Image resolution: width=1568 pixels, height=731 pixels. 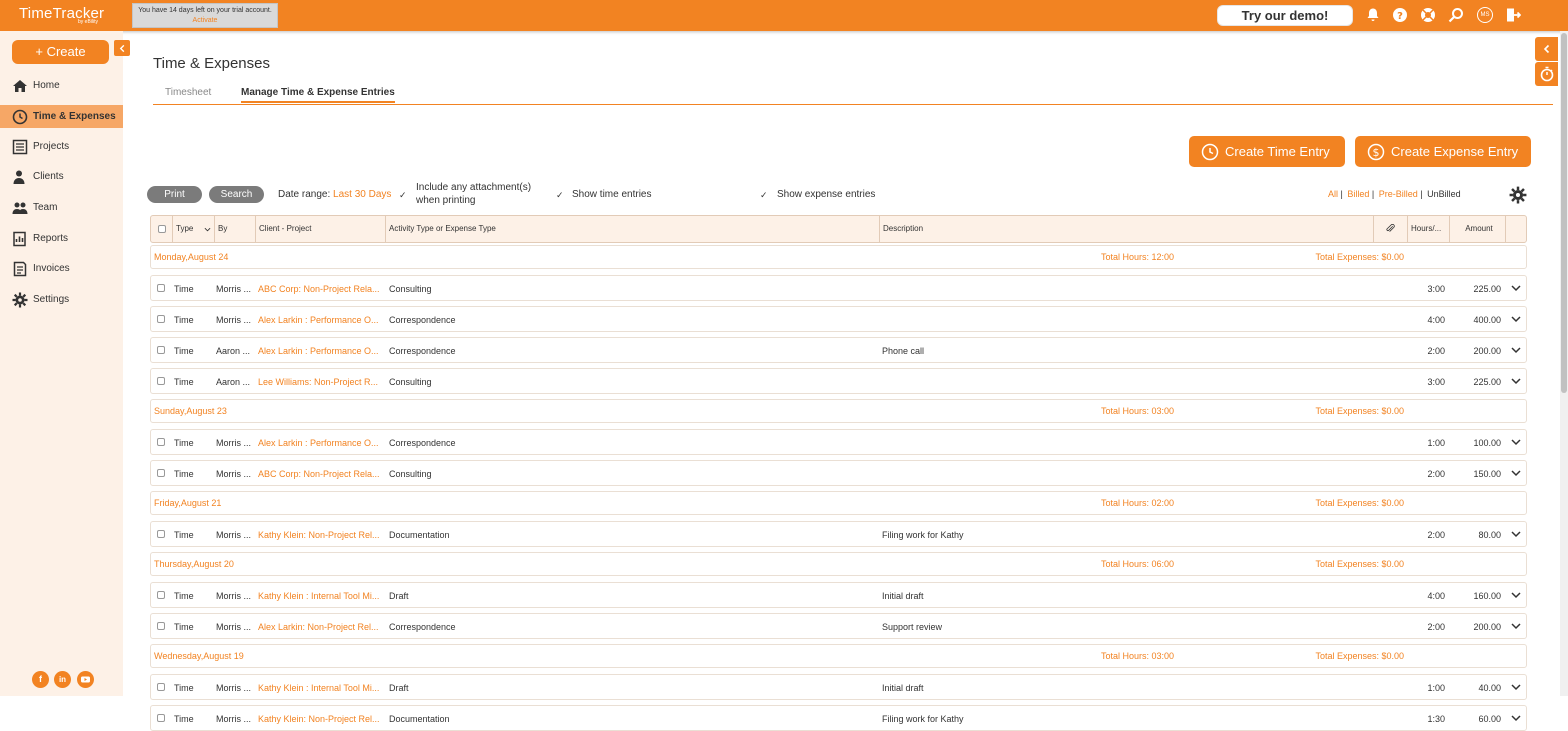 I want to click on show-time-checkbox: ✓, so click(x=561, y=195).